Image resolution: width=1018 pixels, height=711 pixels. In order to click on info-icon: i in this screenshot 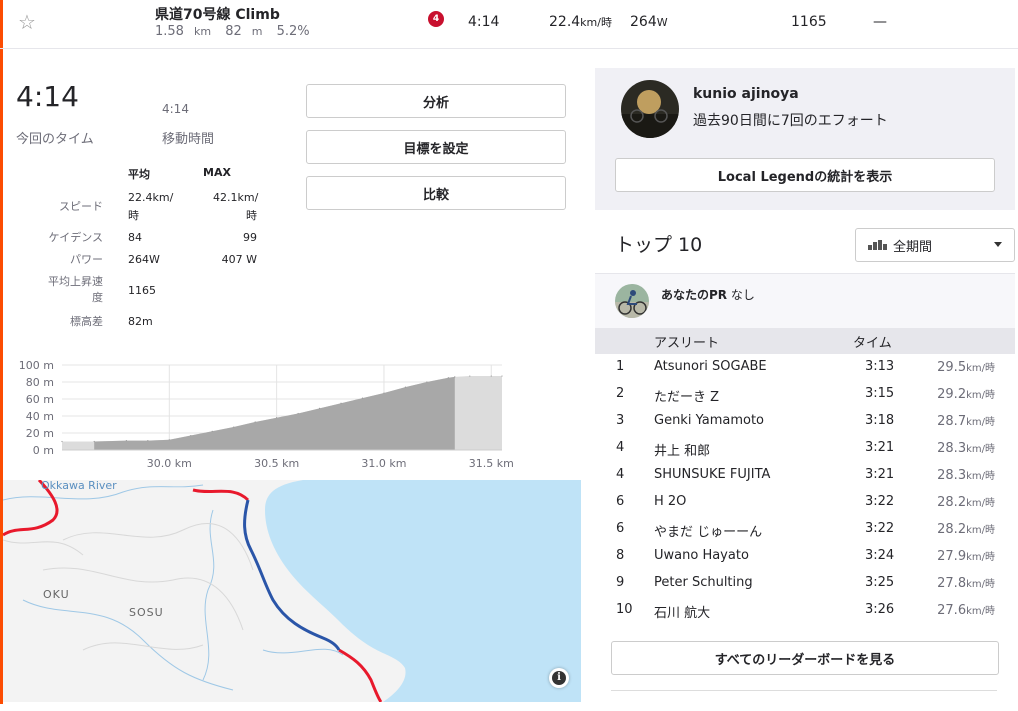, I will do `click(559, 678)`.